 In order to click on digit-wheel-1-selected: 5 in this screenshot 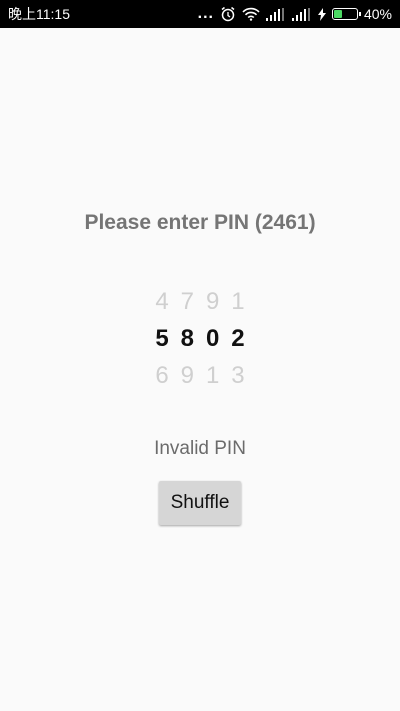, I will do `click(162, 339)`.